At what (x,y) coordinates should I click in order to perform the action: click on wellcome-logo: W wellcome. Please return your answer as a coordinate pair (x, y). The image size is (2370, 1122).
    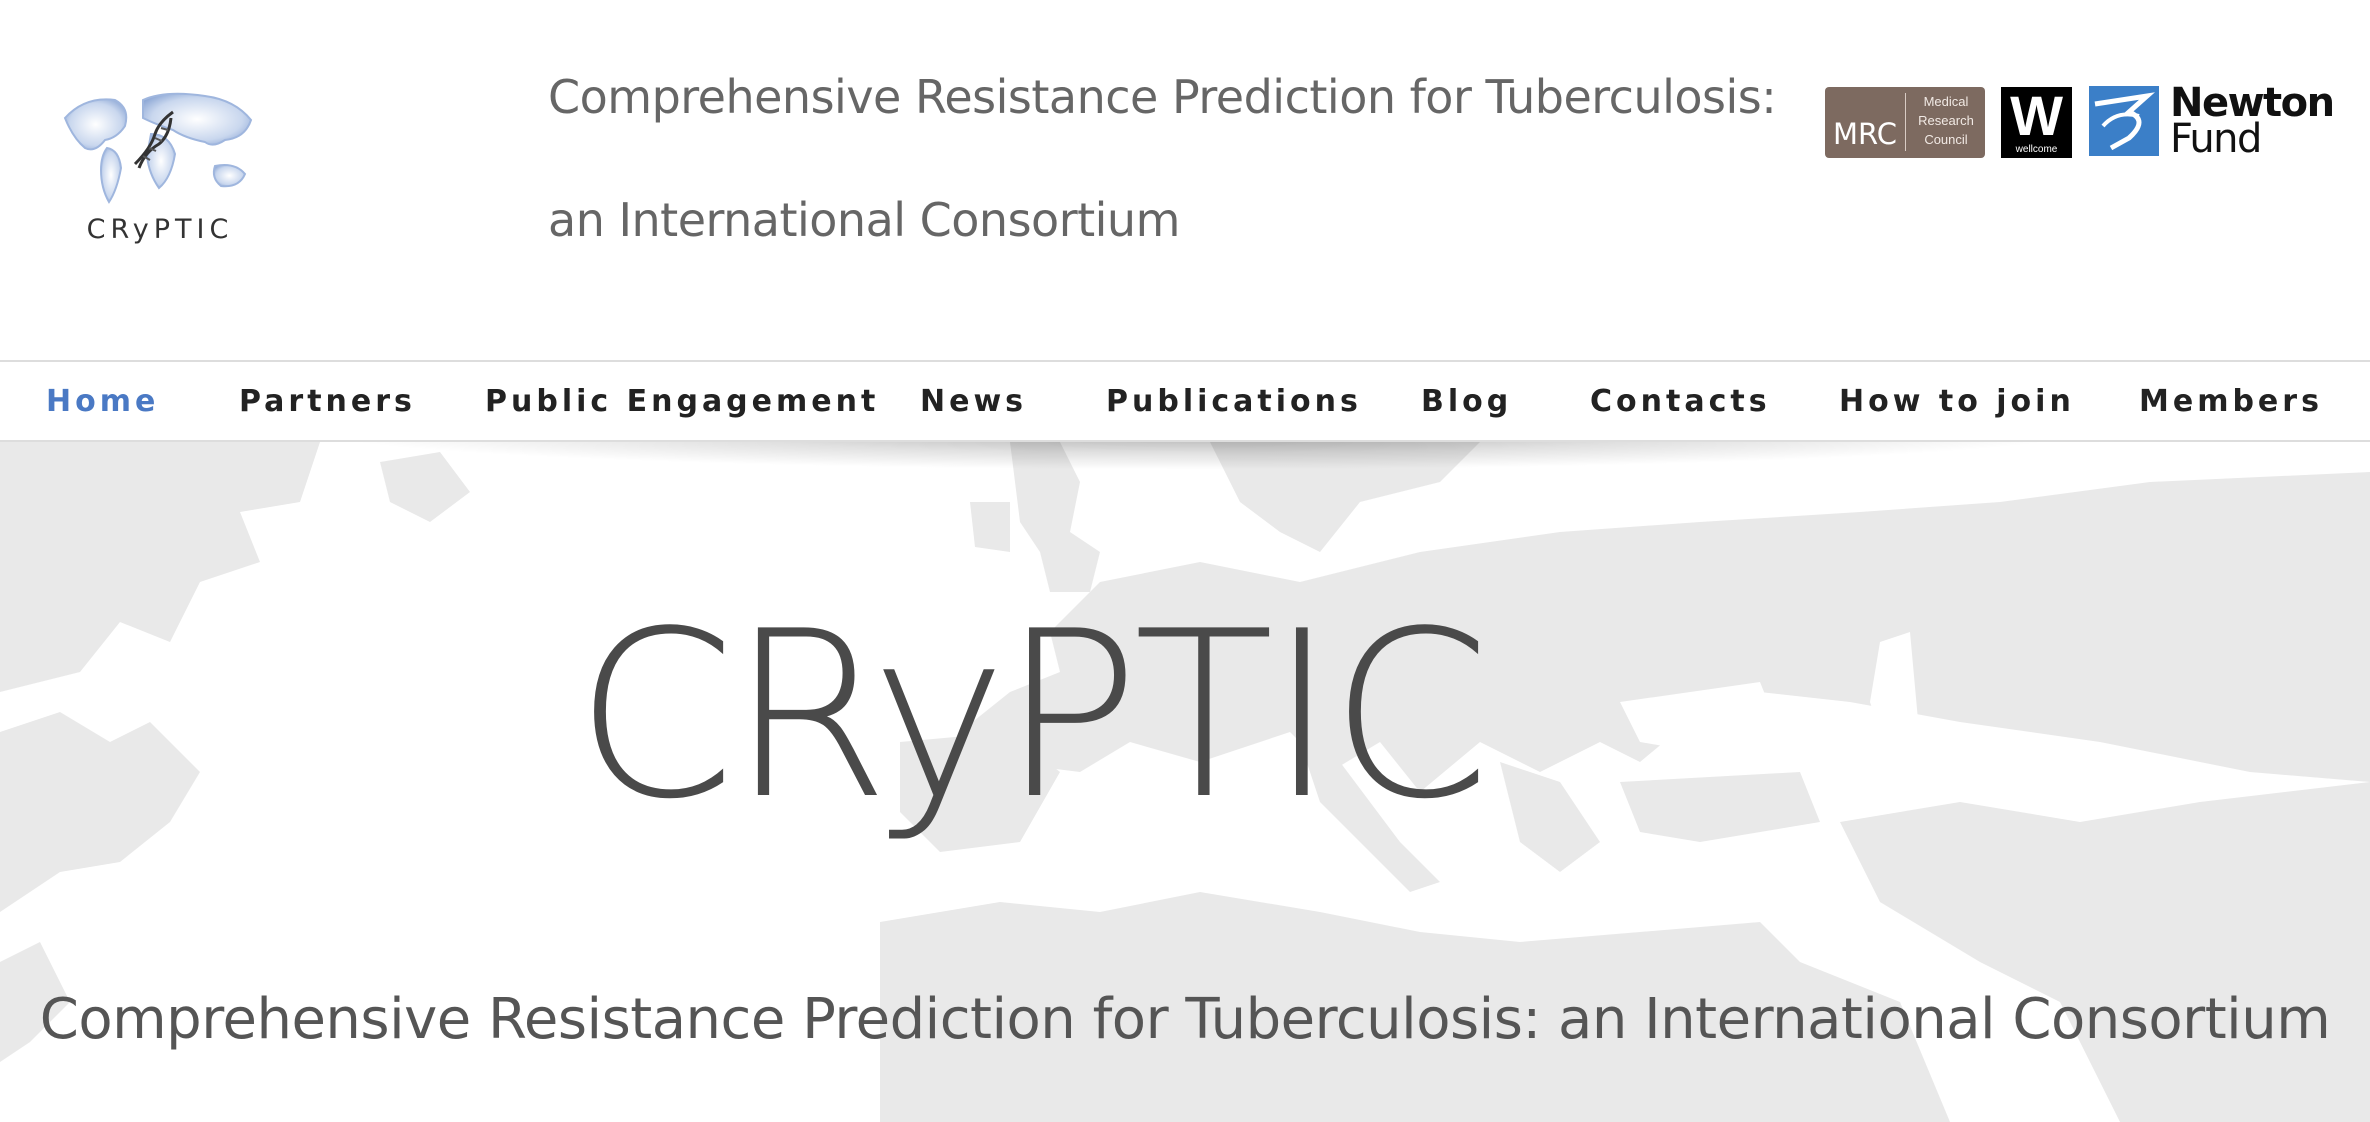
    Looking at the image, I should click on (2036, 122).